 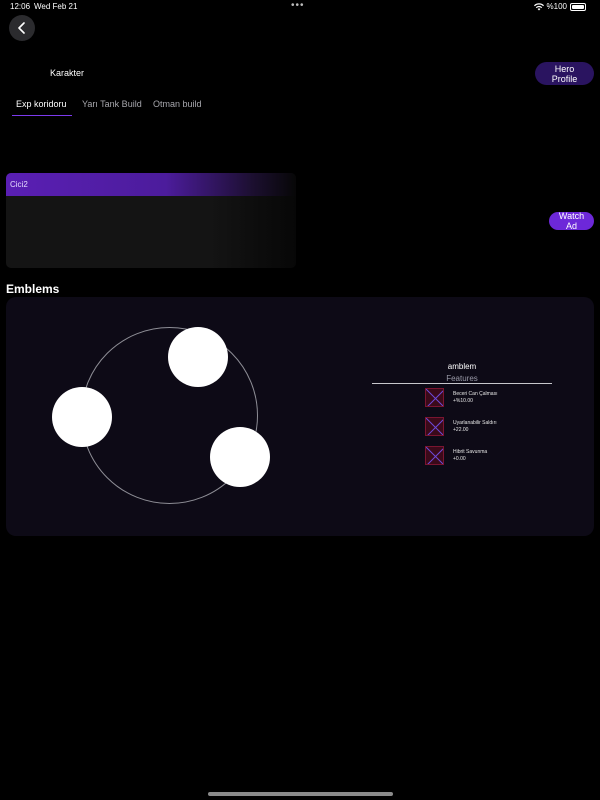 I want to click on tab-label: Yarı Tank Build, so click(x=112, y=104).